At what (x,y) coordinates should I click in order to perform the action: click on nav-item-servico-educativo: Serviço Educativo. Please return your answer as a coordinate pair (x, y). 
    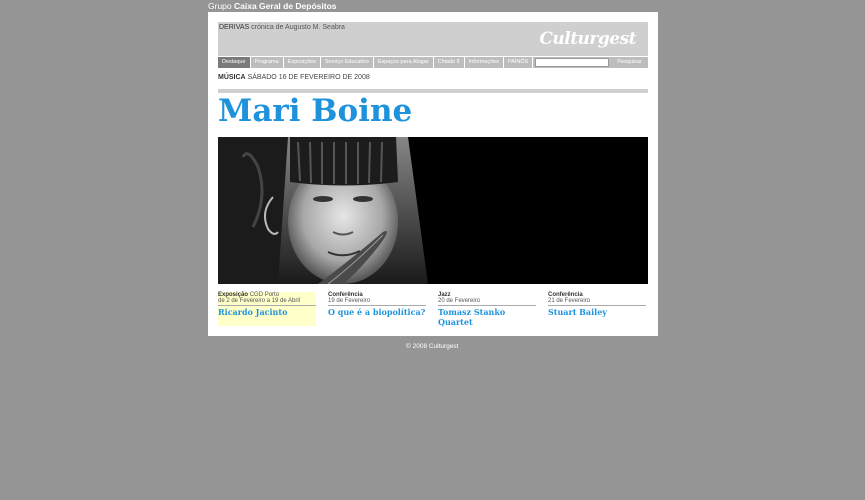
    Looking at the image, I should click on (347, 62).